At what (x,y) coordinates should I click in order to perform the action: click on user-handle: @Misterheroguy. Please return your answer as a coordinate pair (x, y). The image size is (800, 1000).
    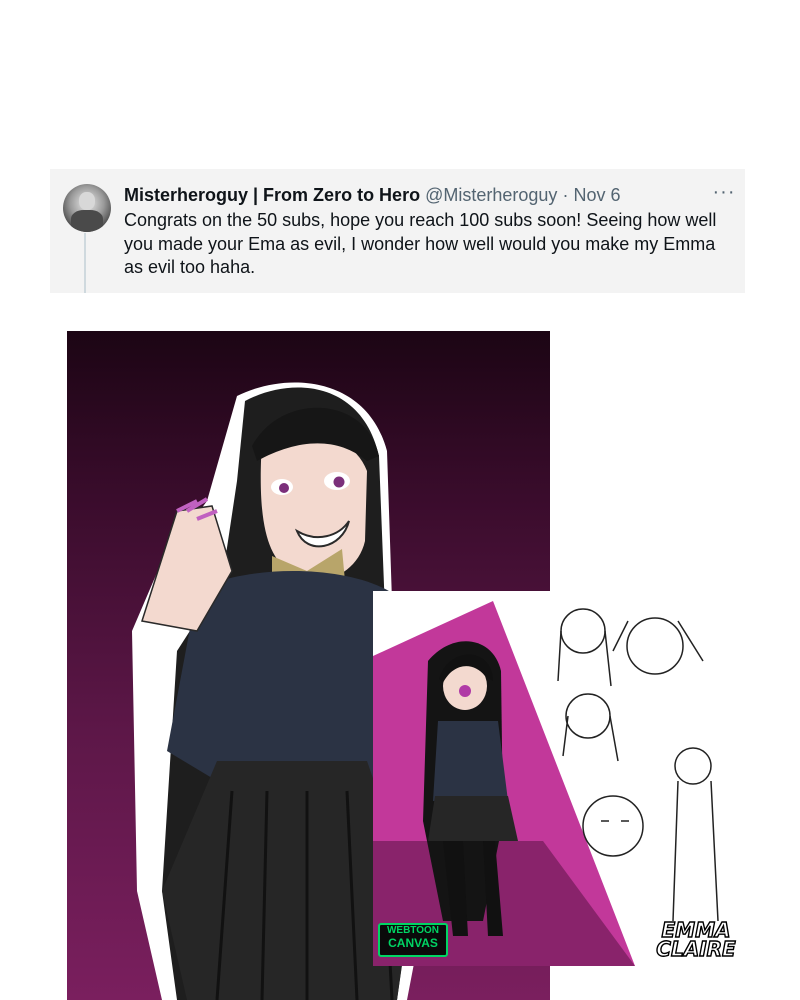
    Looking at the image, I should click on (491, 195).